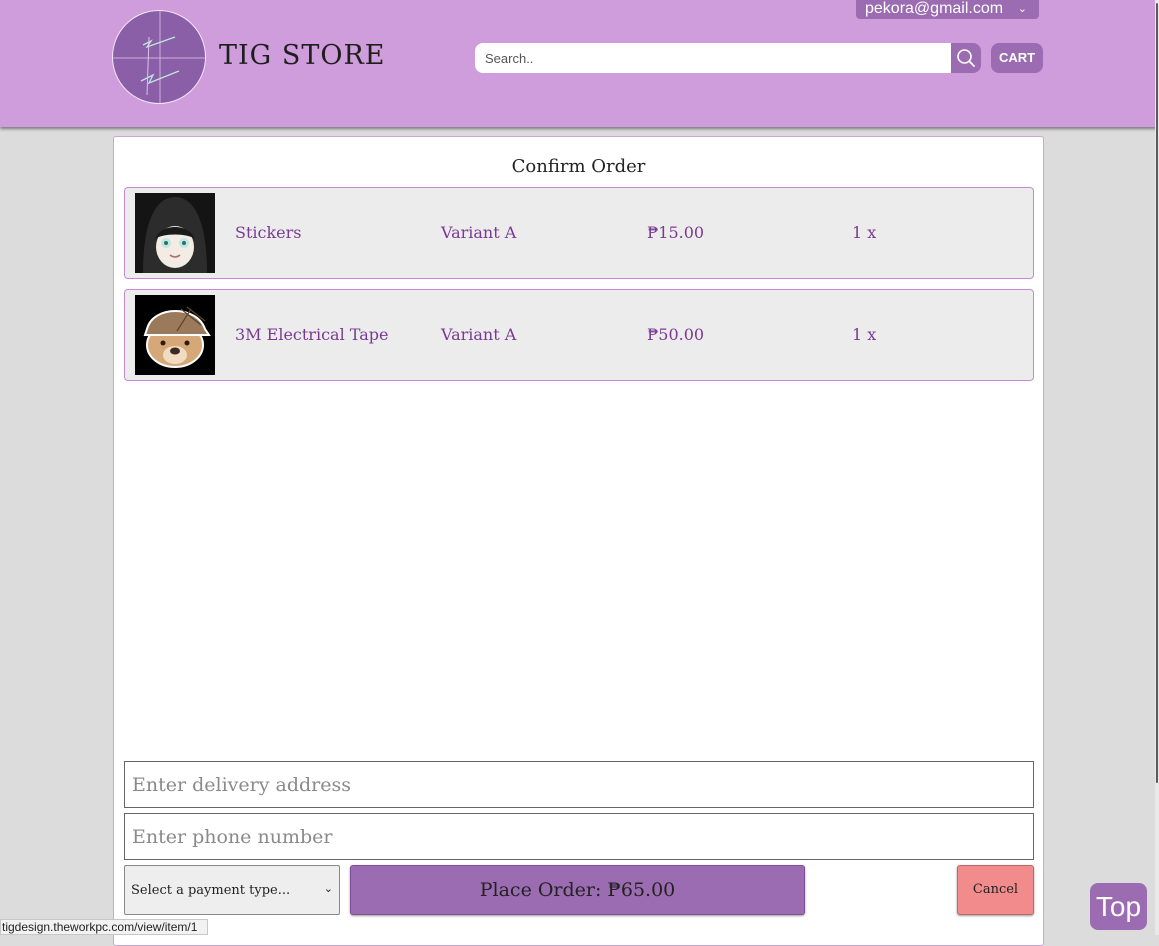 The height and width of the screenshot is (946, 1159). Describe the element at coordinates (577, 890) in the screenshot. I see `place-order-button: Place Order: ₱65.00` at that location.